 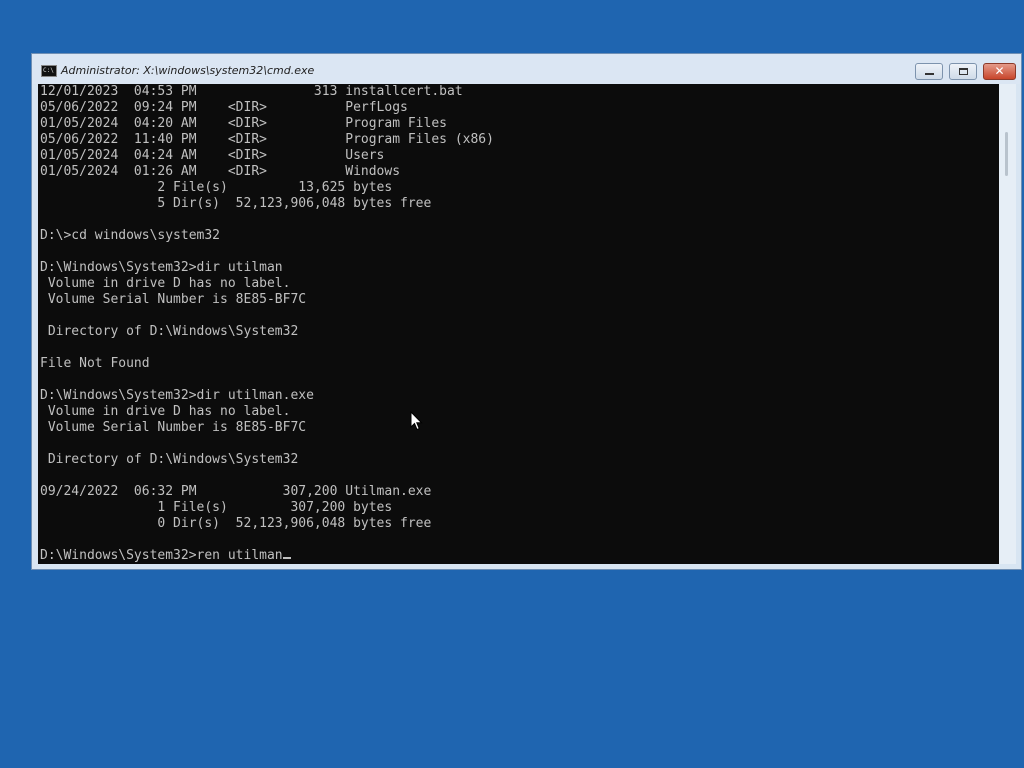 I want to click on close-icon: ✕, so click(x=999, y=71).